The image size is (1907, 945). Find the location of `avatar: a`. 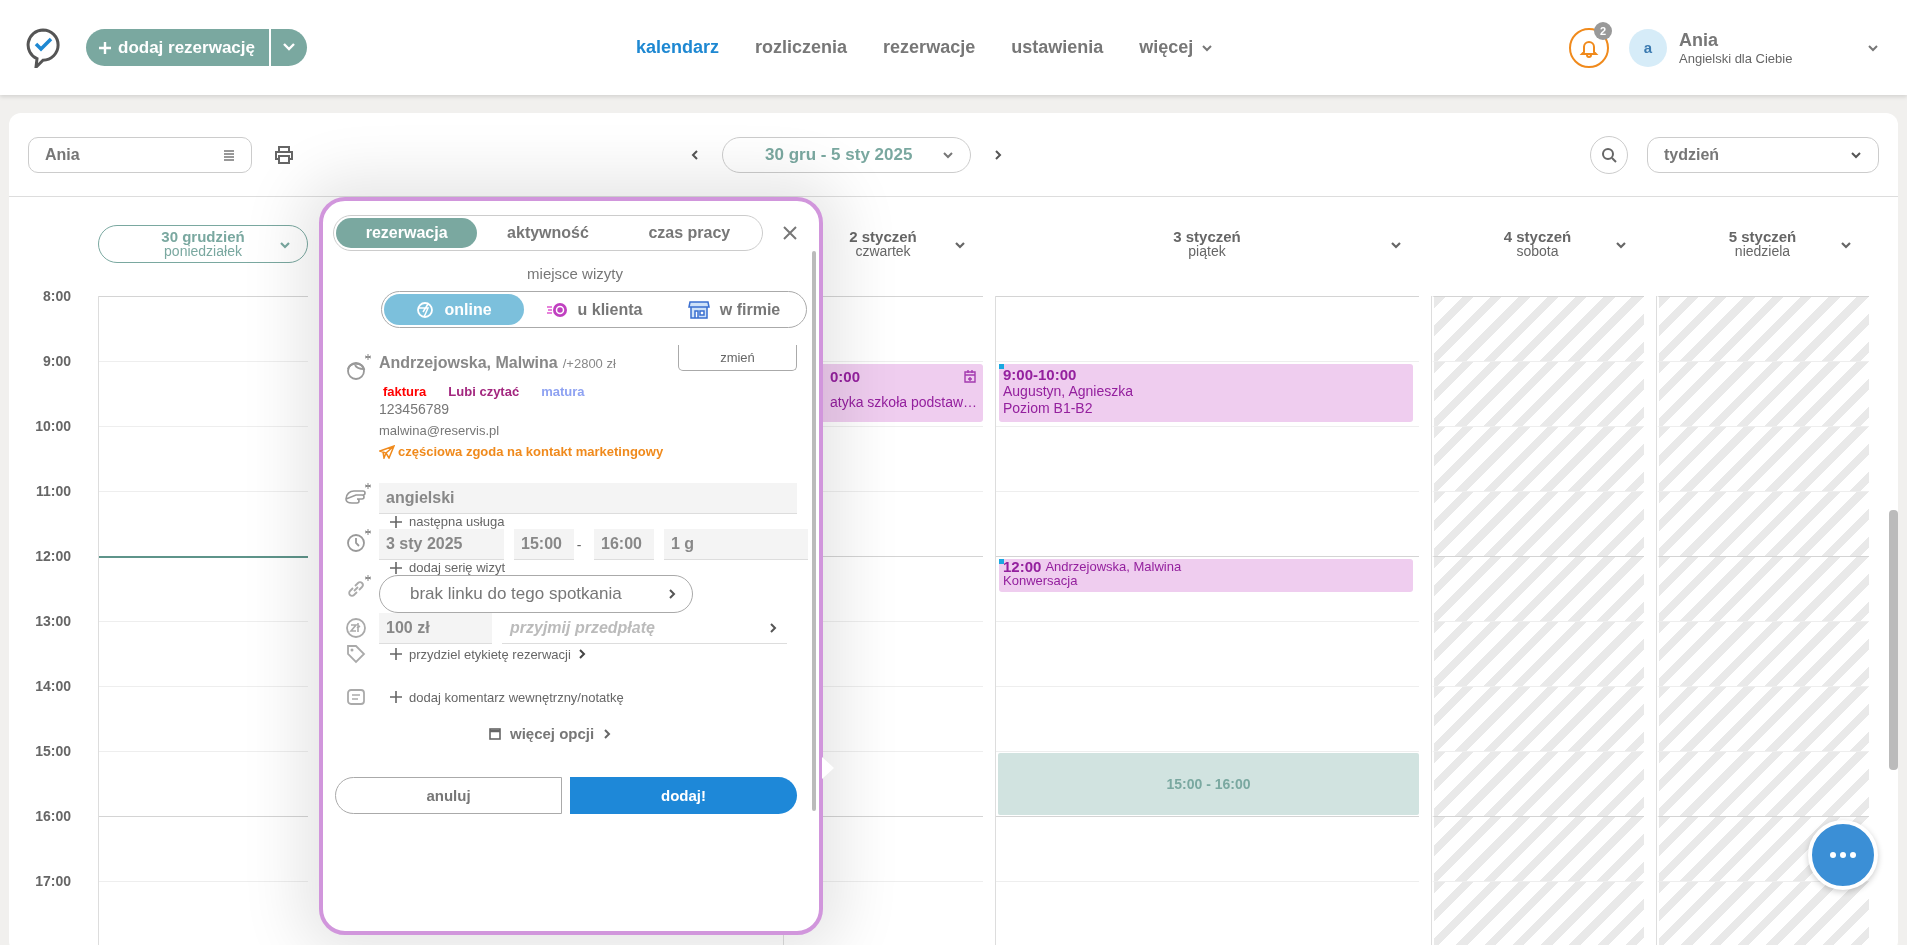

avatar: a is located at coordinates (1648, 47).